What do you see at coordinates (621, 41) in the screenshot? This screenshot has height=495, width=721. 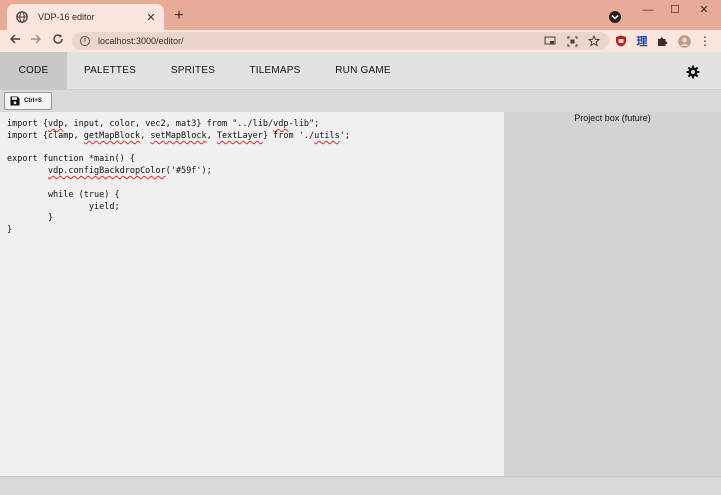 I see `ublock-shield-icon` at bounding box center [621, 41].